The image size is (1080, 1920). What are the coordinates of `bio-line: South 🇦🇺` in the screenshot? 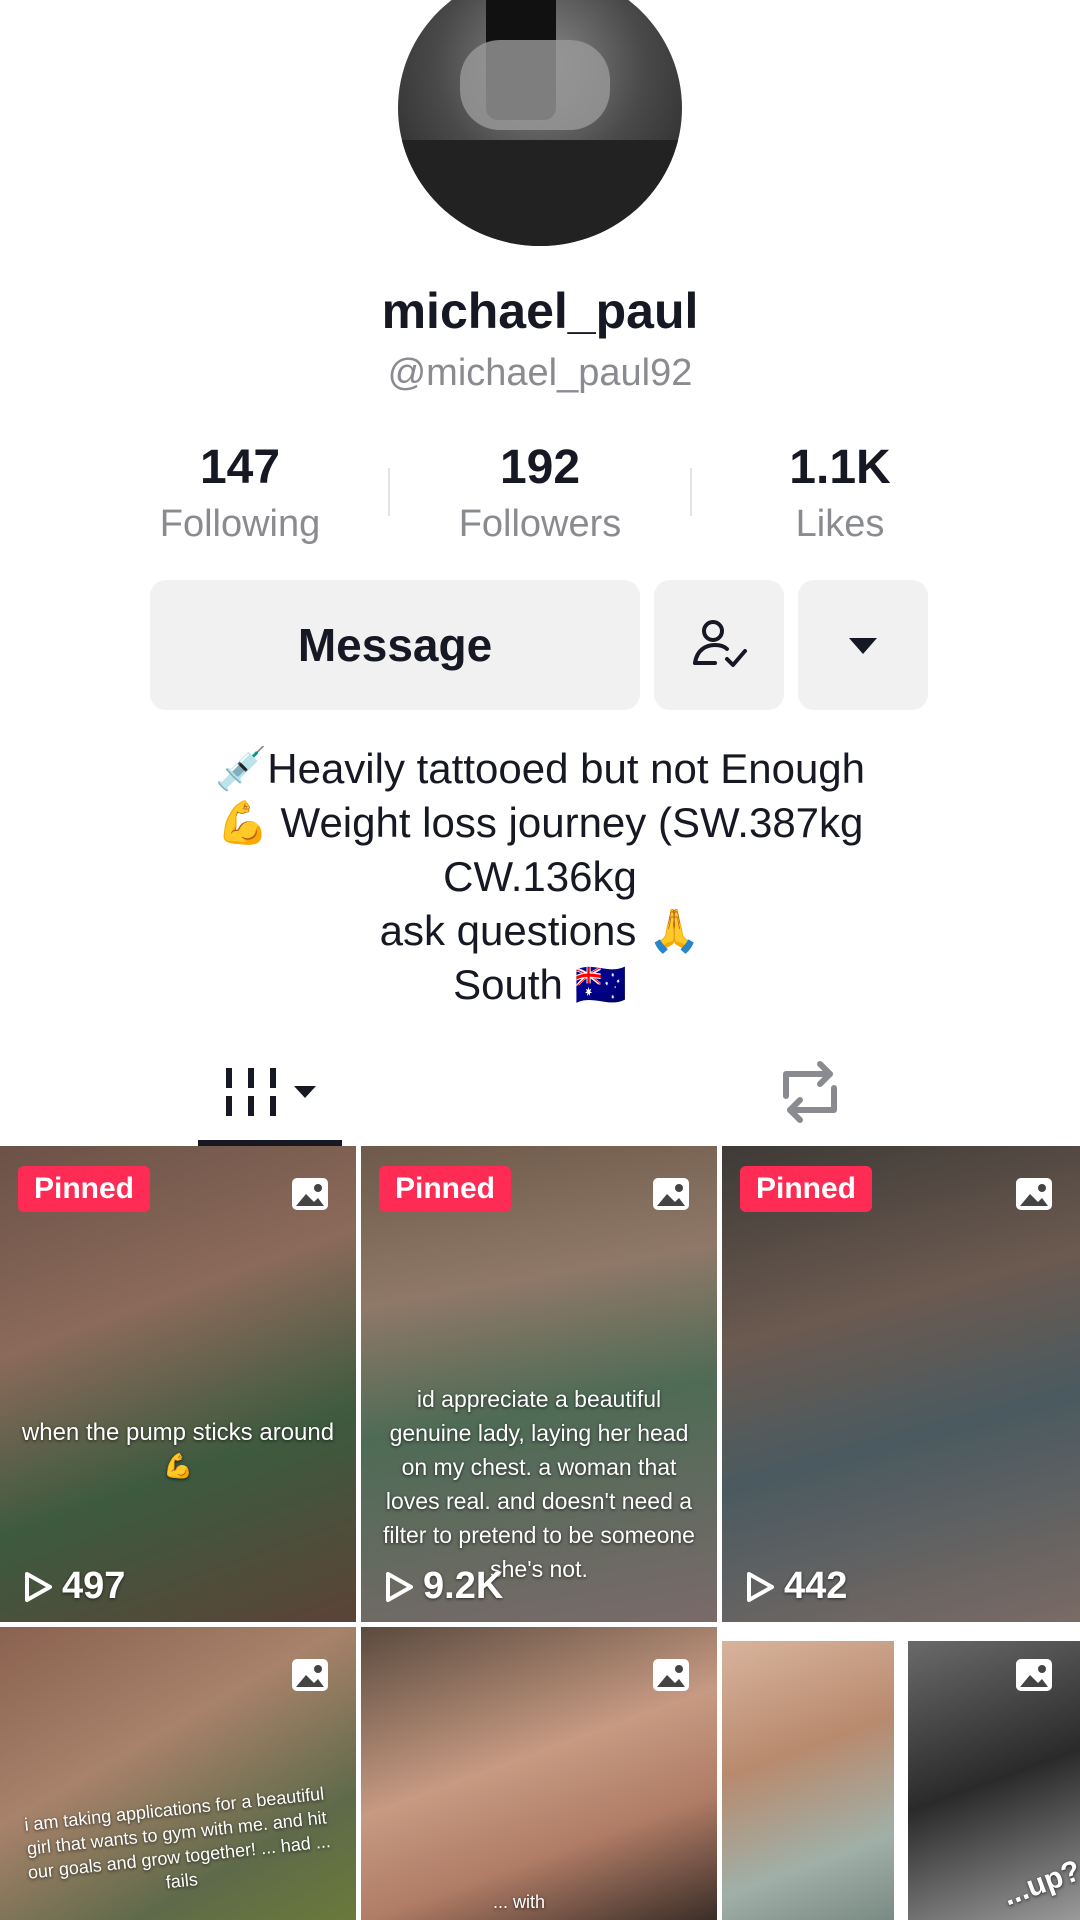 It's located at (540, 984).